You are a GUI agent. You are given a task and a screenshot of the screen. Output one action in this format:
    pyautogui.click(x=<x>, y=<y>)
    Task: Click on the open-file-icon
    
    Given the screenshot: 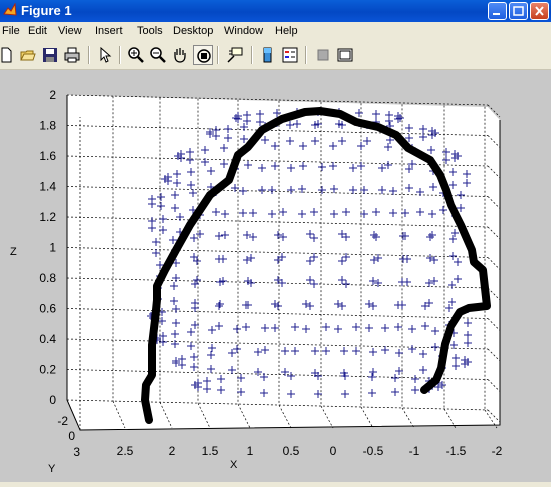 What is the action you would take?
    pyautogui.click(x=28, y=55)
    